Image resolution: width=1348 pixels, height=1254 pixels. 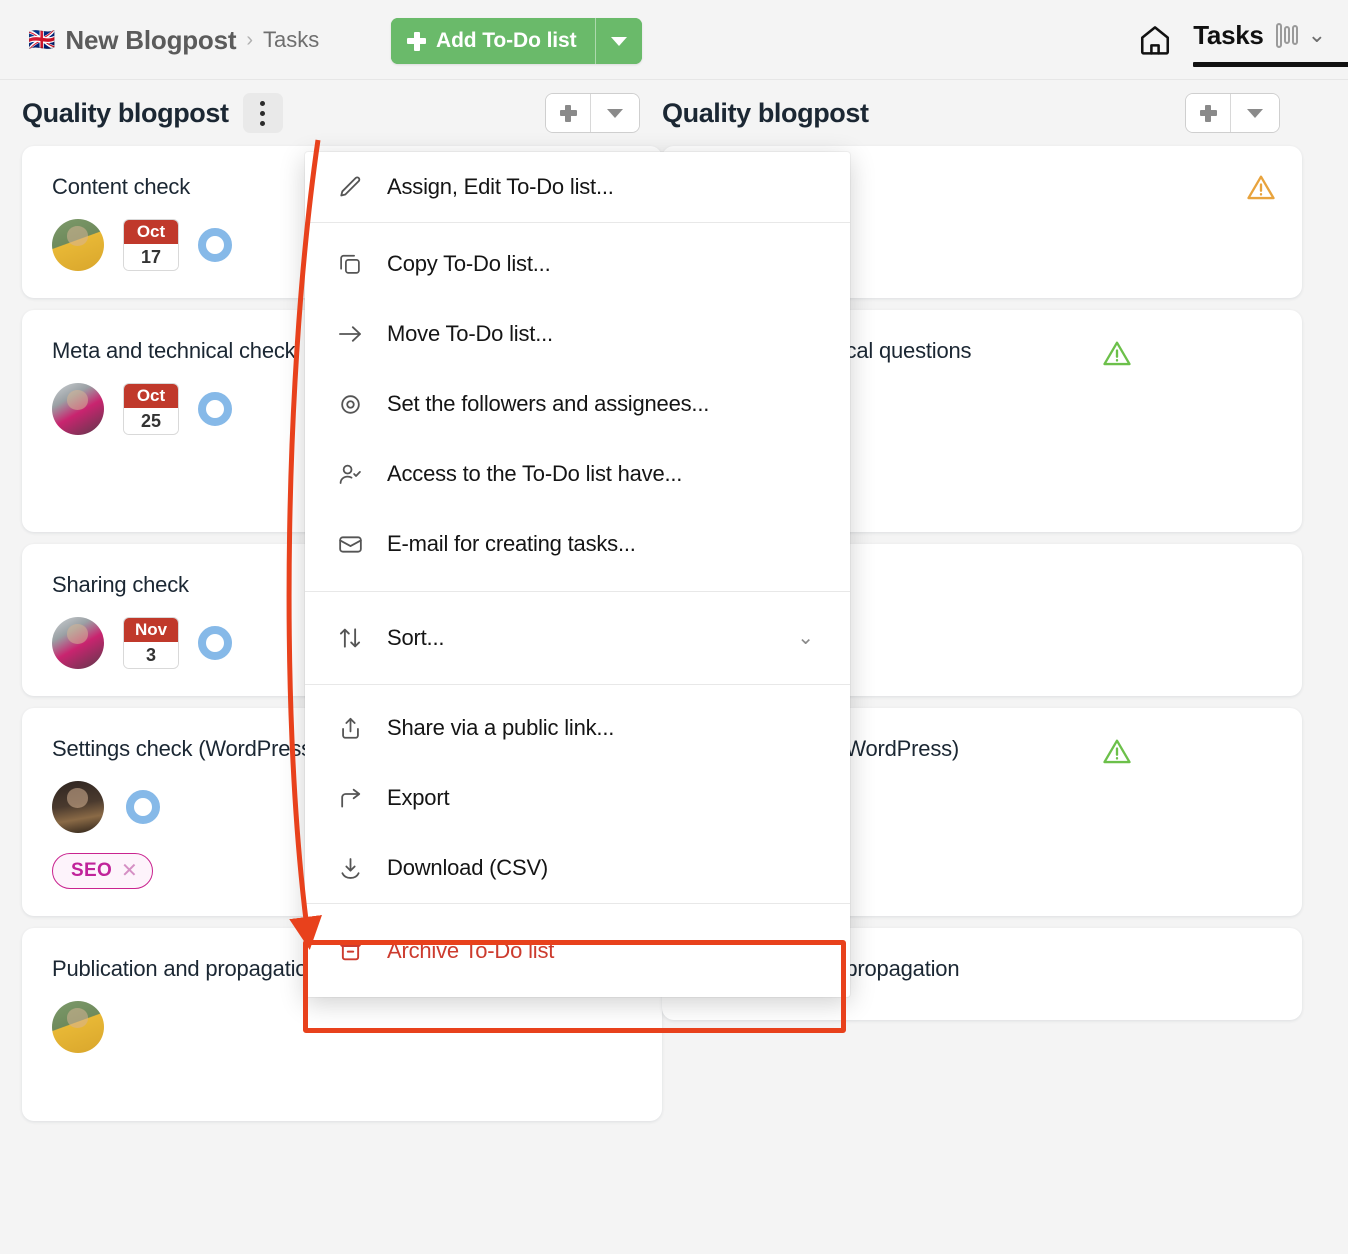 I want to click on menu-item-export: Export, so click(x=577, y=798).